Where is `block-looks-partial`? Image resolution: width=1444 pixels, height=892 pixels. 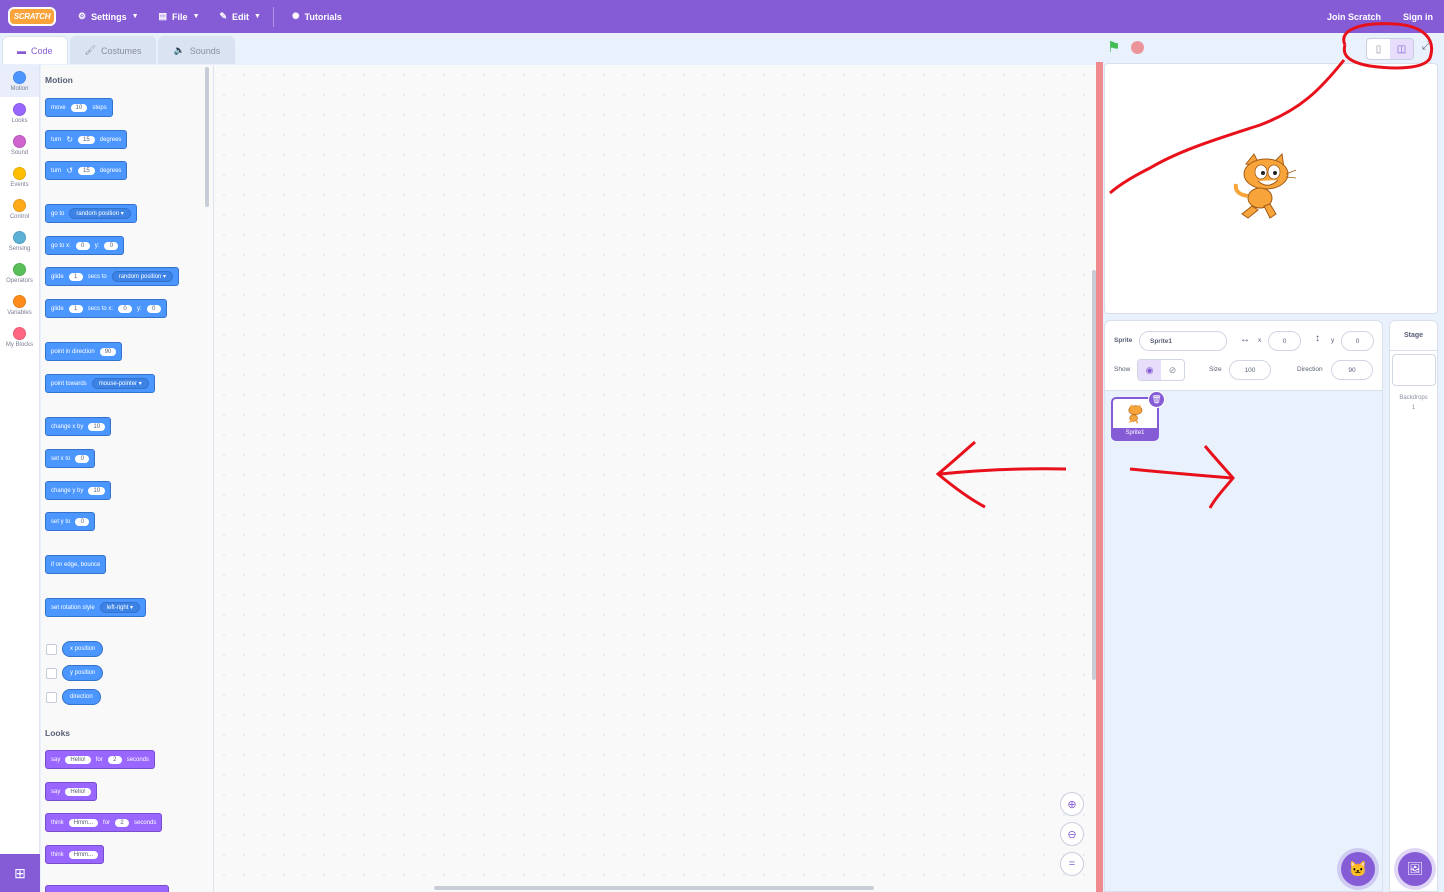
block-looks-partial is located at coordinates (107, 888).